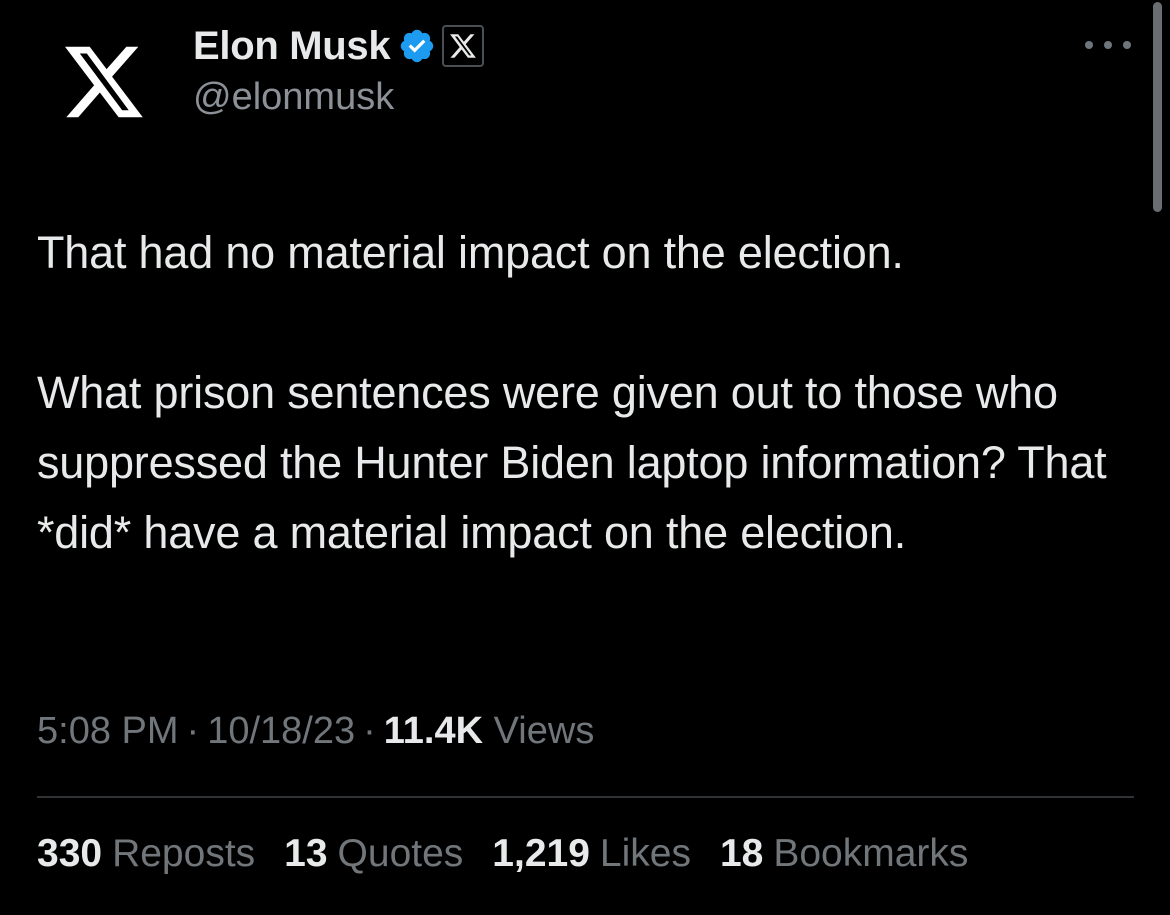  I want to click on quotes-count: 13, so click(306, 853).